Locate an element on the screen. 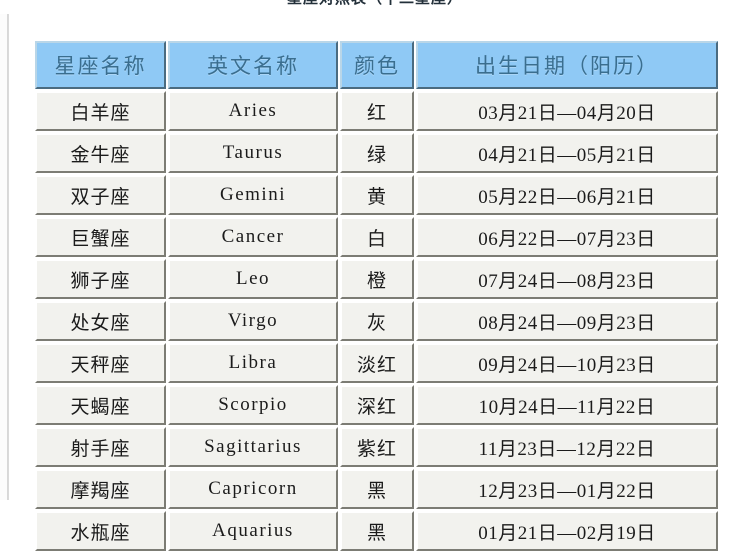 This screenshot has width=750, height=553. cell-date-range: 11月23日—12月22日 is located at coordinates (567, 447).